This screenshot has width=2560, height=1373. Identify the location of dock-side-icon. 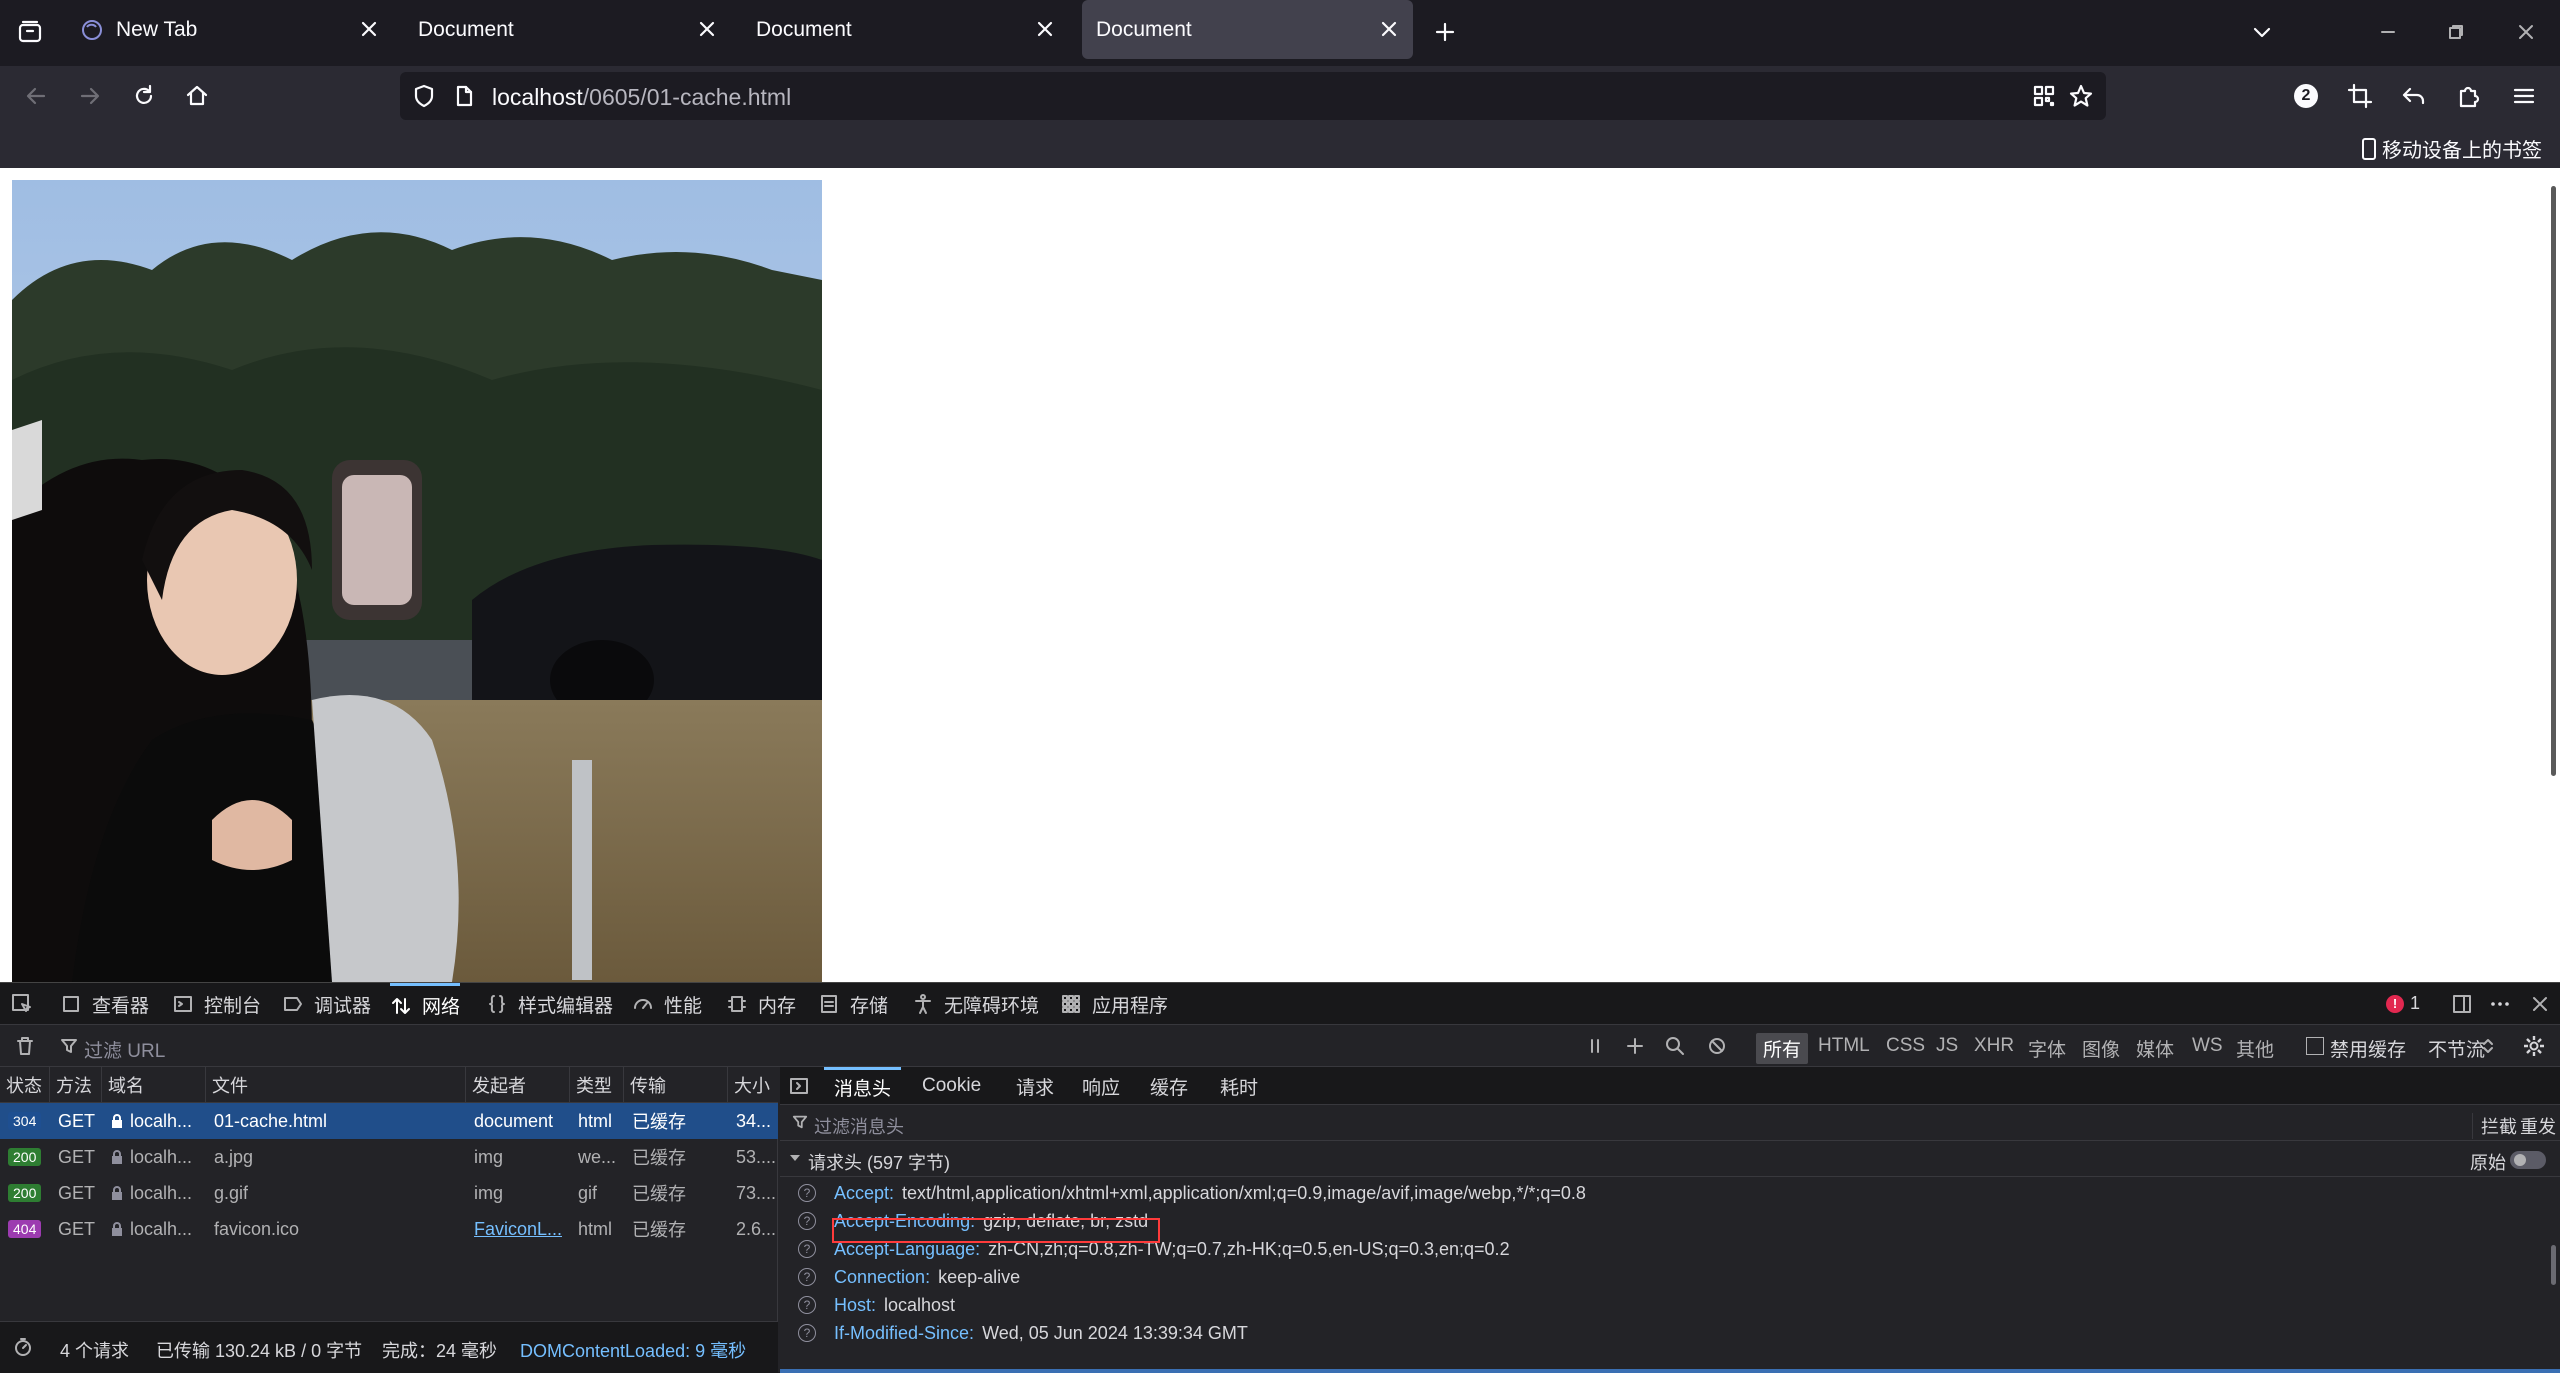
(2462, 1004).